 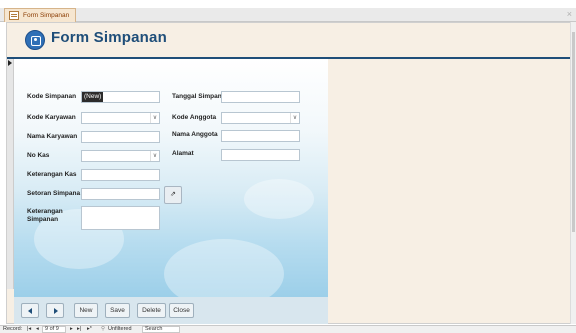 What do you see at coordinates (120, 218) in the screenshot?
I see `keterangan-simpanan-field` at bounding box center [120, 218].